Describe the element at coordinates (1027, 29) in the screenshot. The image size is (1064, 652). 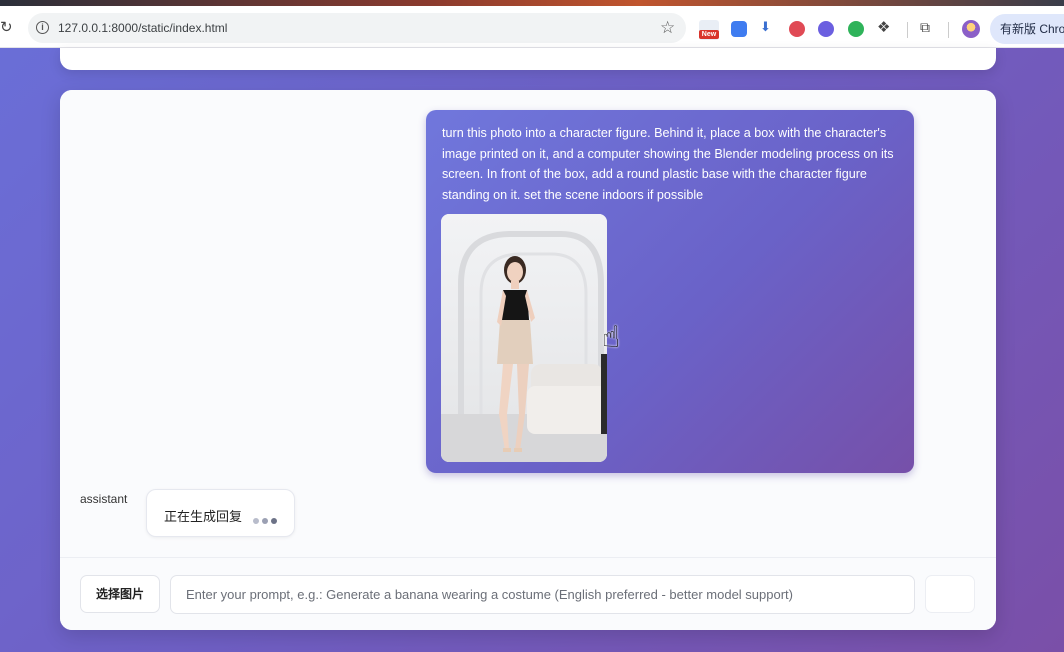
I see `chrome-update-button: 有新版 Chrom` at that location.